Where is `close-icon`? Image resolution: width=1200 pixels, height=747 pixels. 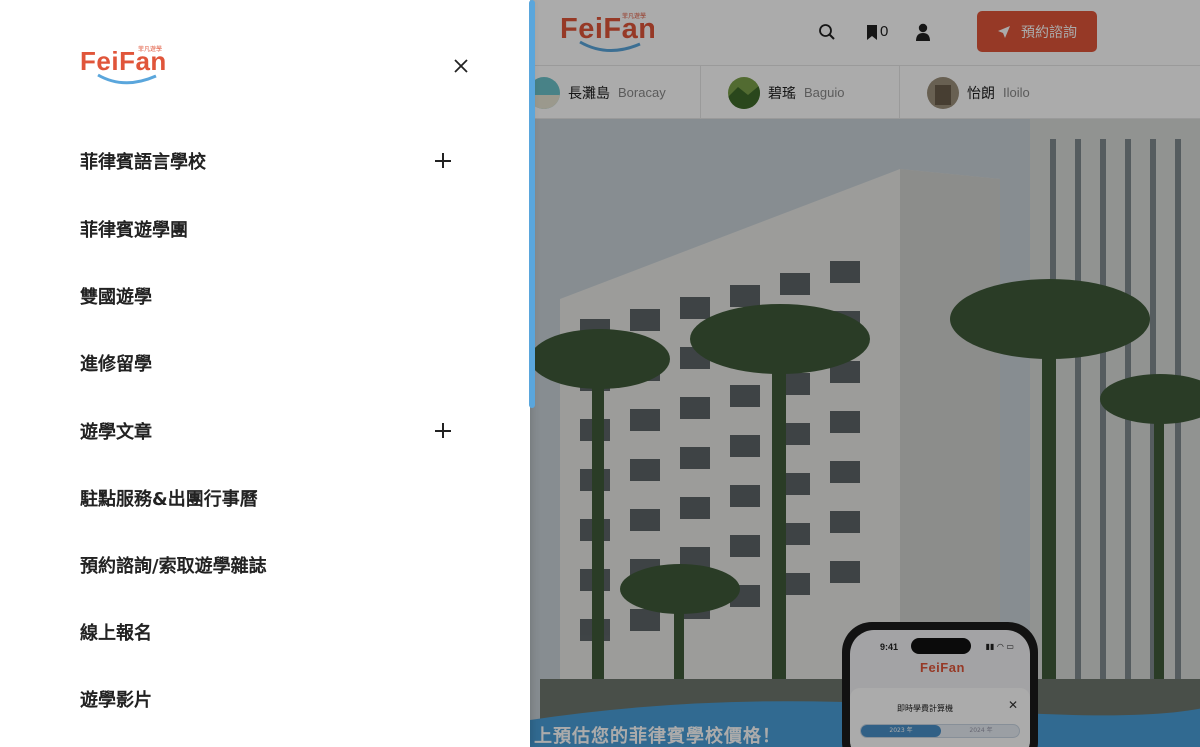
close-icon is located at coordinates (461, 66).